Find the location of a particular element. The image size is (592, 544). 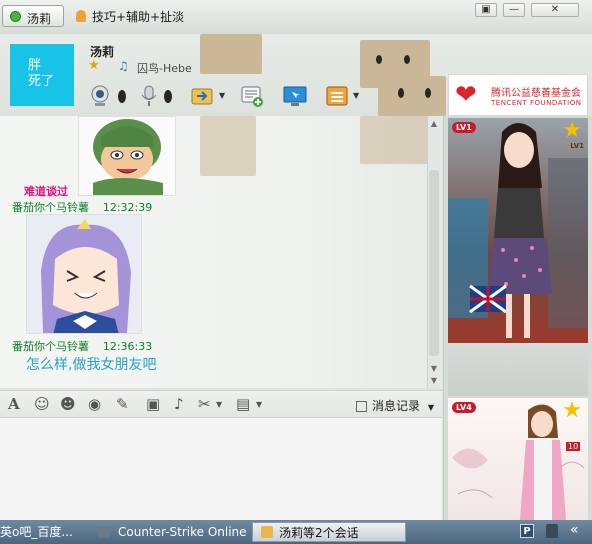

charity-heart-logo-icon: ❤ is located at coordinates (466, 95).